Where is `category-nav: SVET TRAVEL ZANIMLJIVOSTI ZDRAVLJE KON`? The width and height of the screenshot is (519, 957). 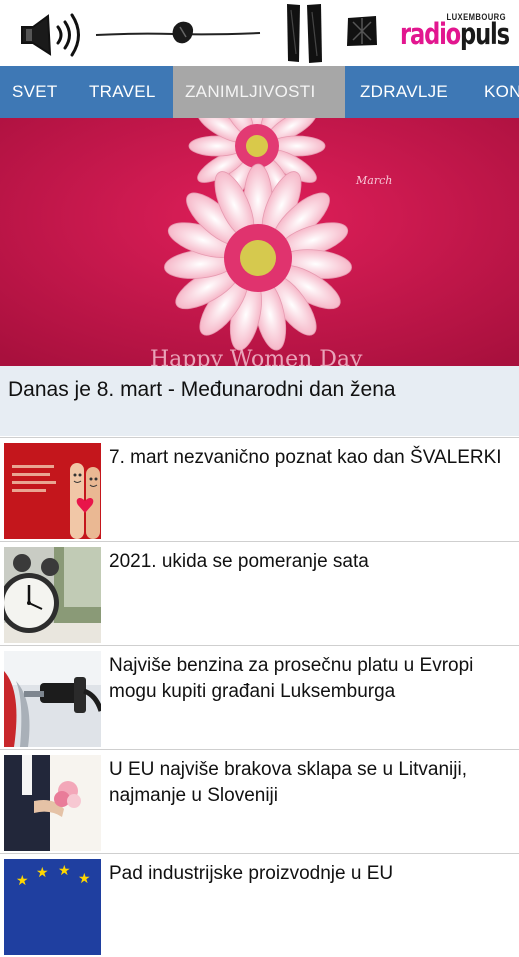
category-nav: SVET TRAVEL ZANIMLJIVOSTI ZDRAVLJE KON is located at coordinates (259, 92).